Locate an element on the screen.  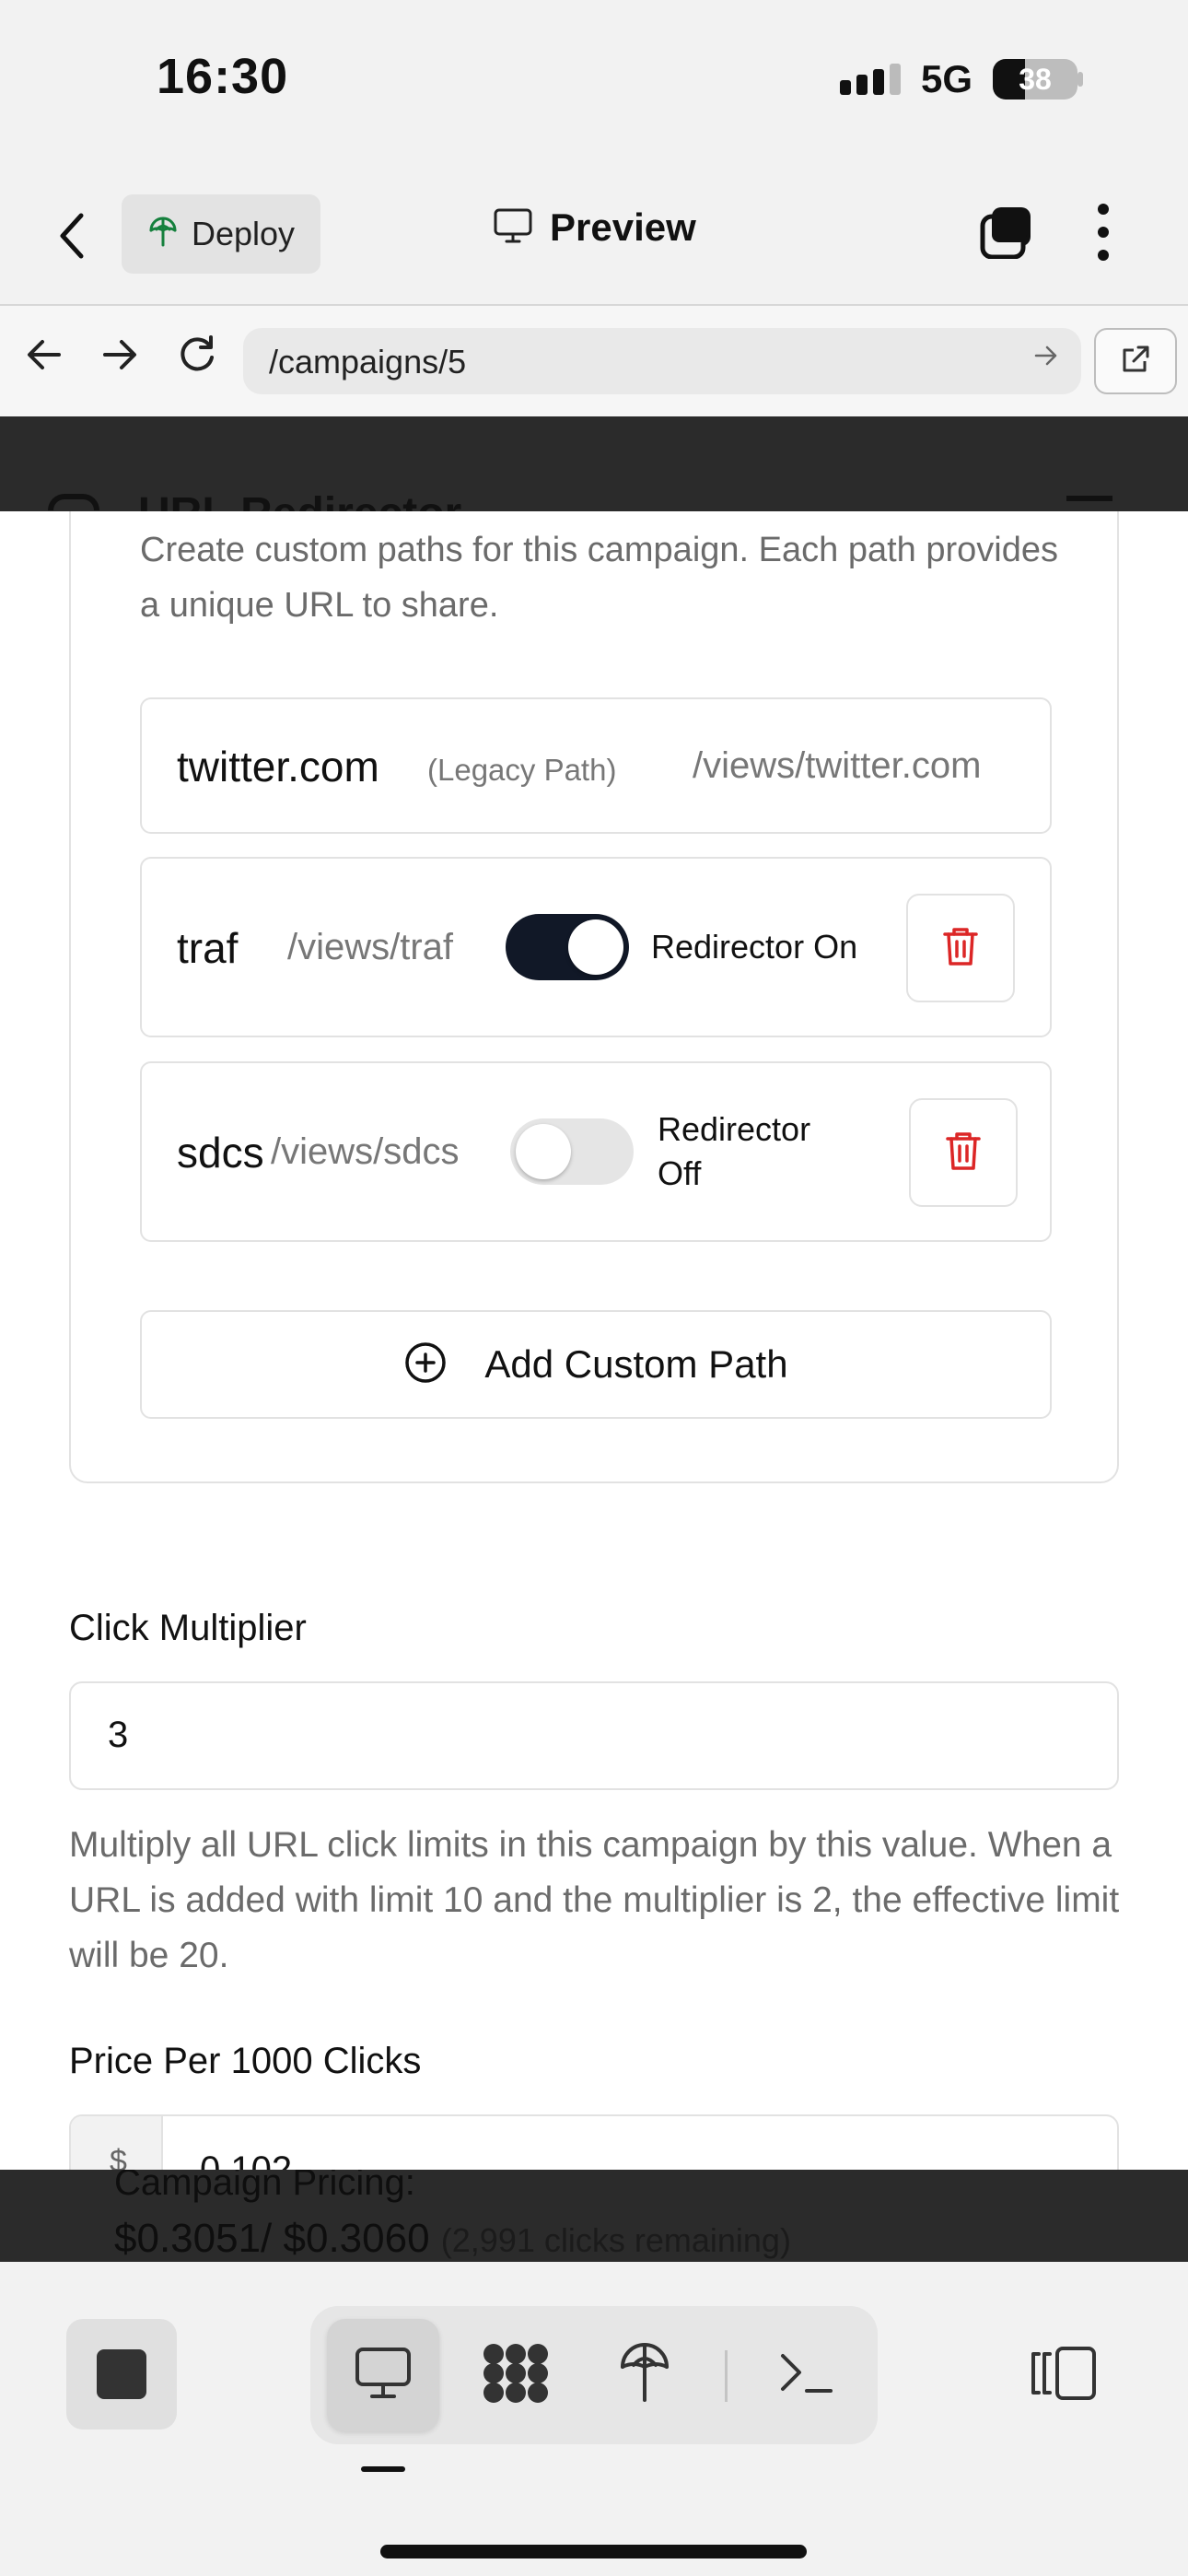
path-name: twitter.com is located at coordinates (278, 766).